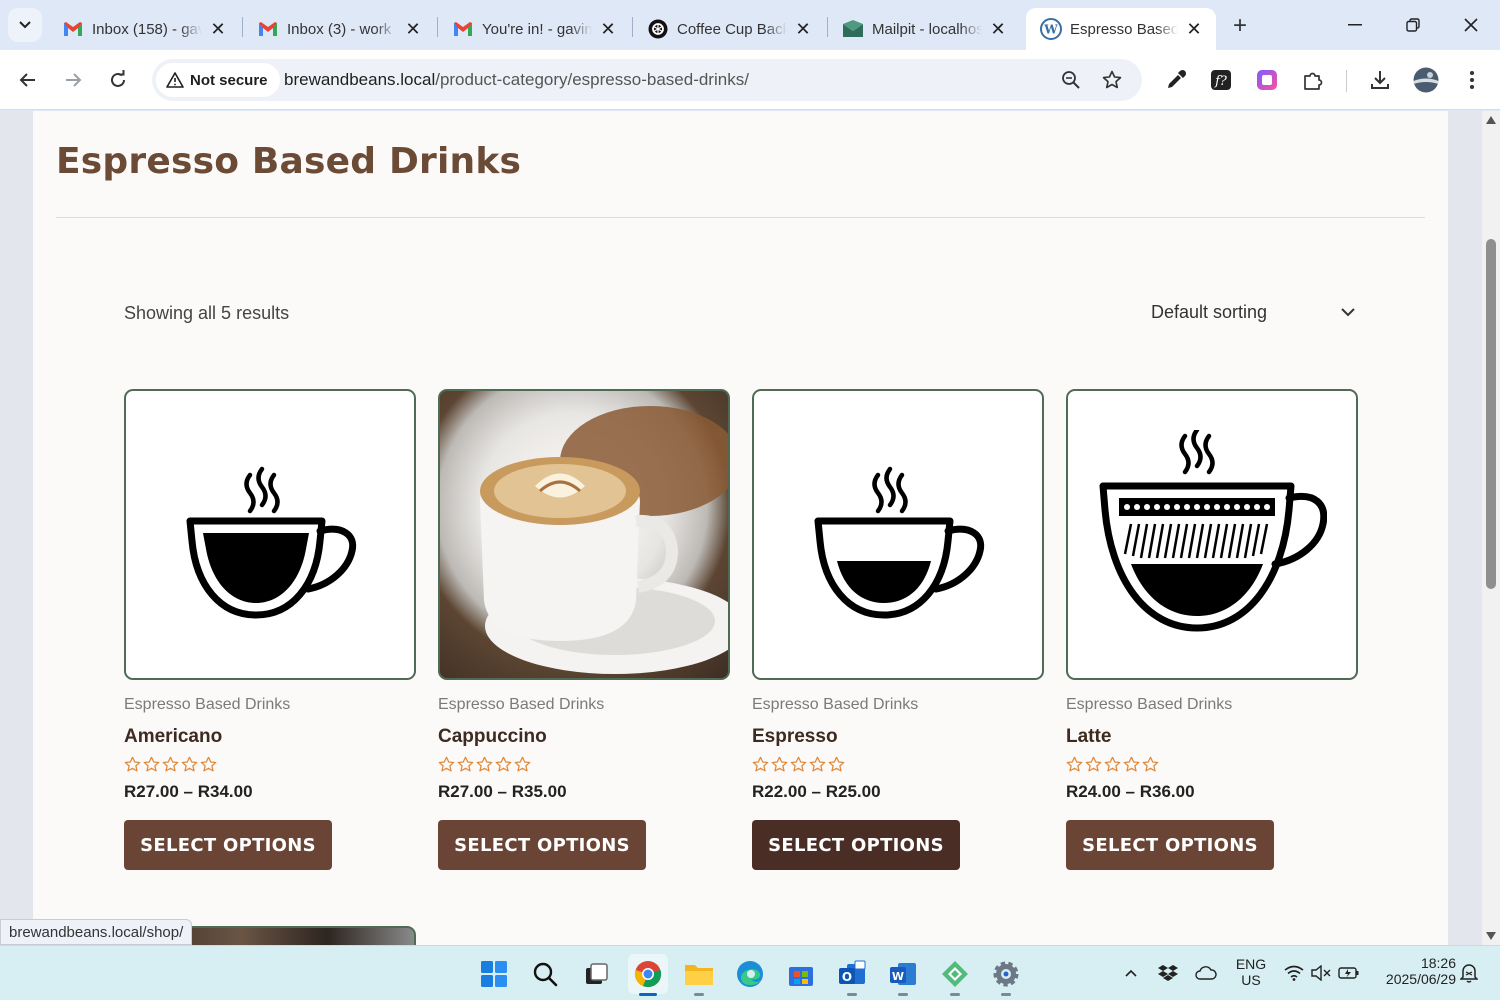 This screenshot has width=1500, height=1000. I want to click on taskbar-settings, so click(1006, 975).